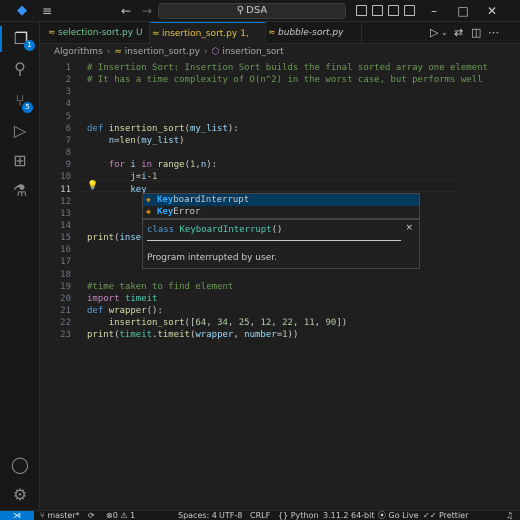 Image resolution: width=520 pixels, height=520 pixels. What do you see at coordinates (434, 33) in the screenshot?
I see `run-file-icon: ▷` at bounding box center [434, 33].